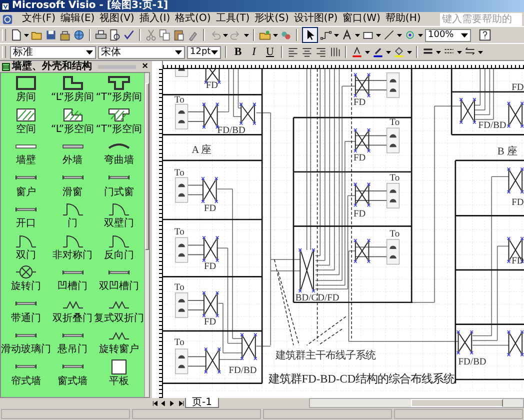  I want to click on font-color-icon, so click(357, 52).